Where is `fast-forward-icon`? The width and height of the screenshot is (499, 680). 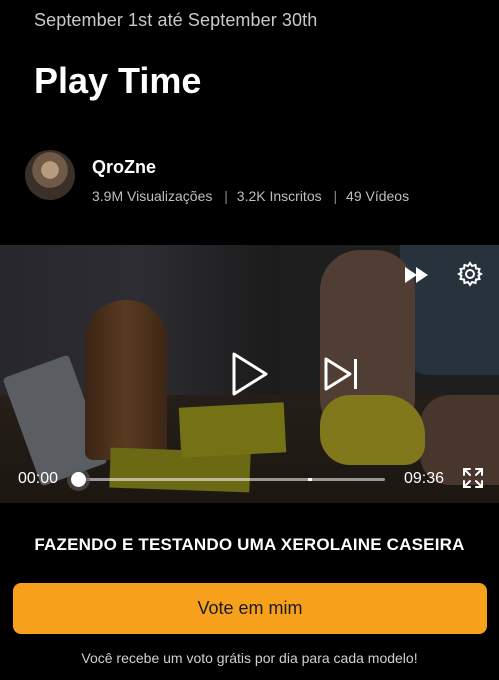
fast-forward-icon is located at coordinates (418, 275).